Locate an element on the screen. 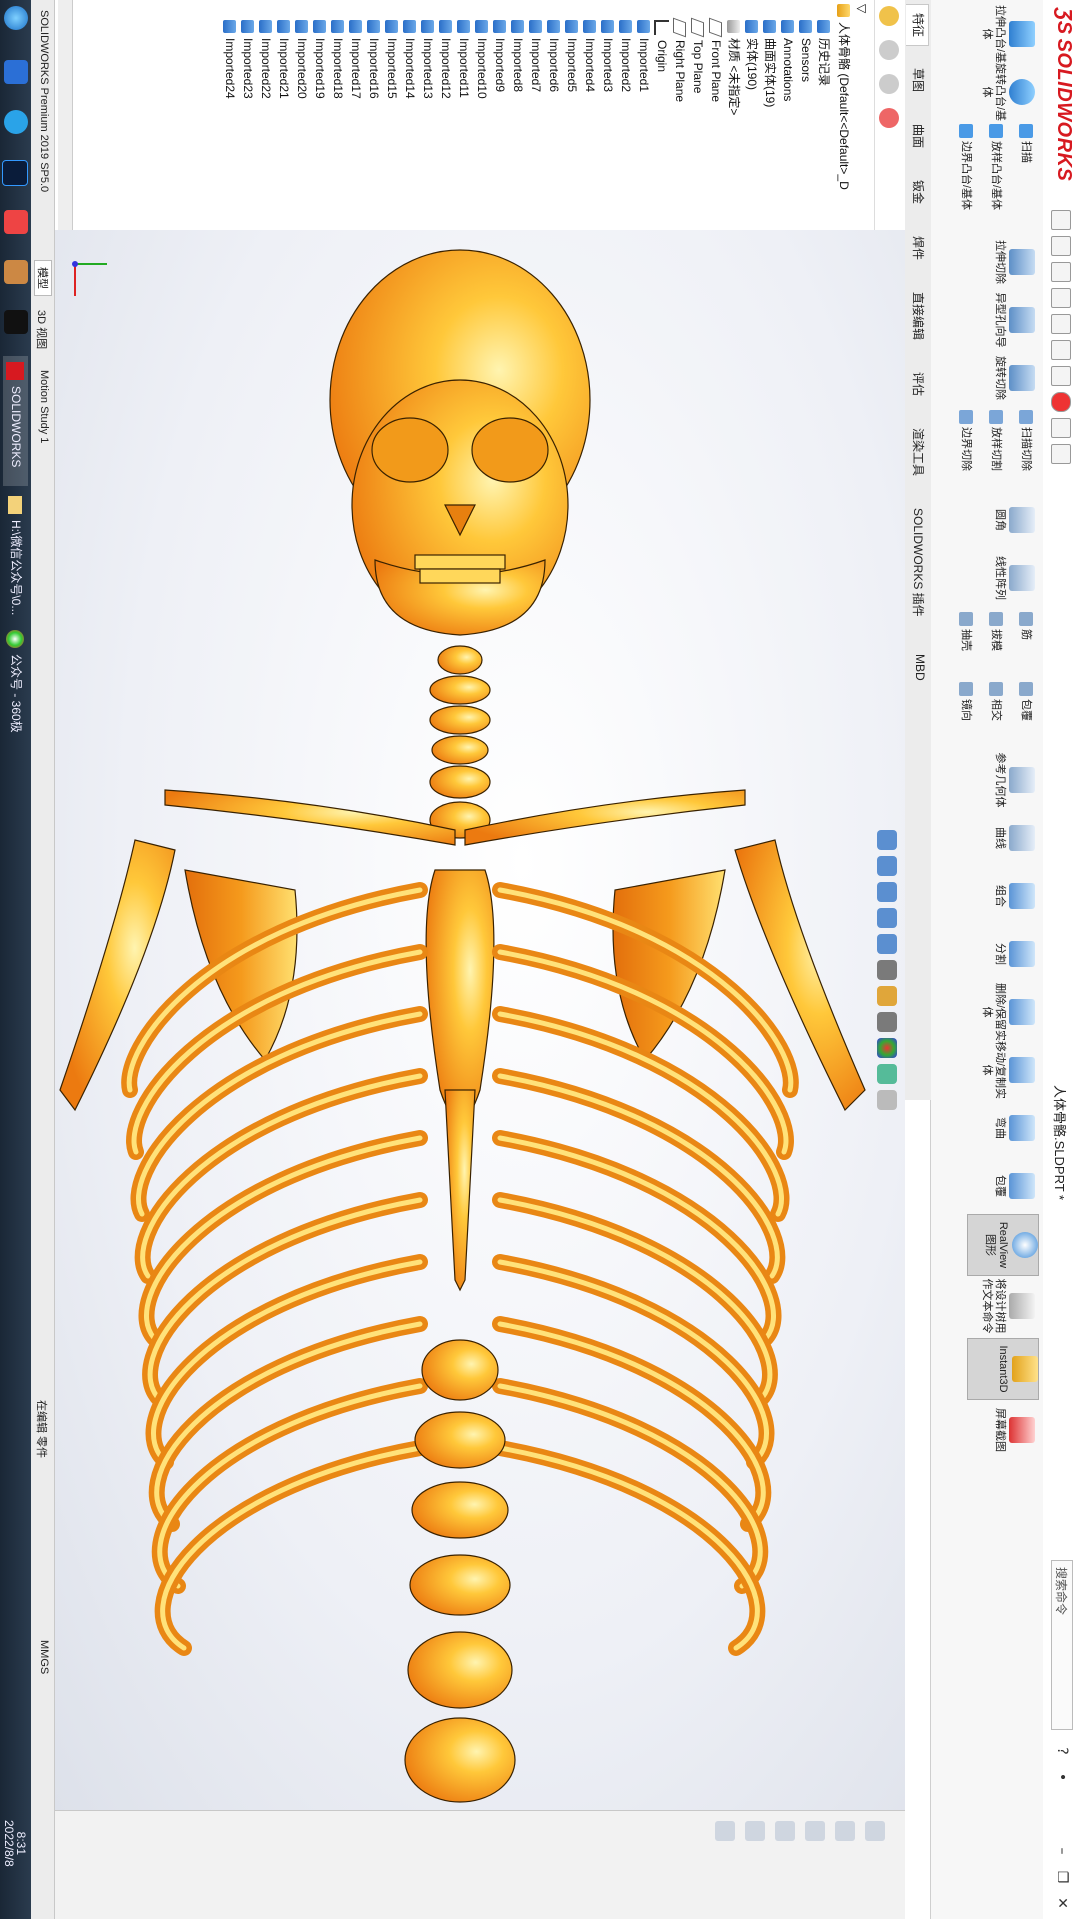  move-copy-body-button: 移动/复制实体 is located at coordinates (1007, 1070).